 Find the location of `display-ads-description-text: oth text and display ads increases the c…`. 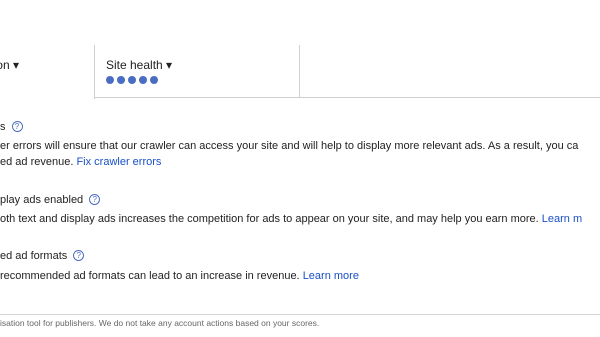

display-ads-description-text: oth text and display ads increases the c… is located at coordinates (269, 219).